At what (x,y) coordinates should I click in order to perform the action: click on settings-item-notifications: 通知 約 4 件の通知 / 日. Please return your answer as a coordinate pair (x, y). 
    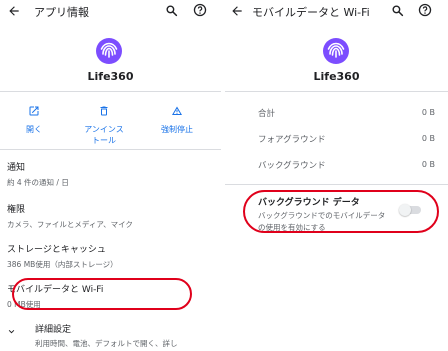
    Looking at the image, I should click on (38, 174).